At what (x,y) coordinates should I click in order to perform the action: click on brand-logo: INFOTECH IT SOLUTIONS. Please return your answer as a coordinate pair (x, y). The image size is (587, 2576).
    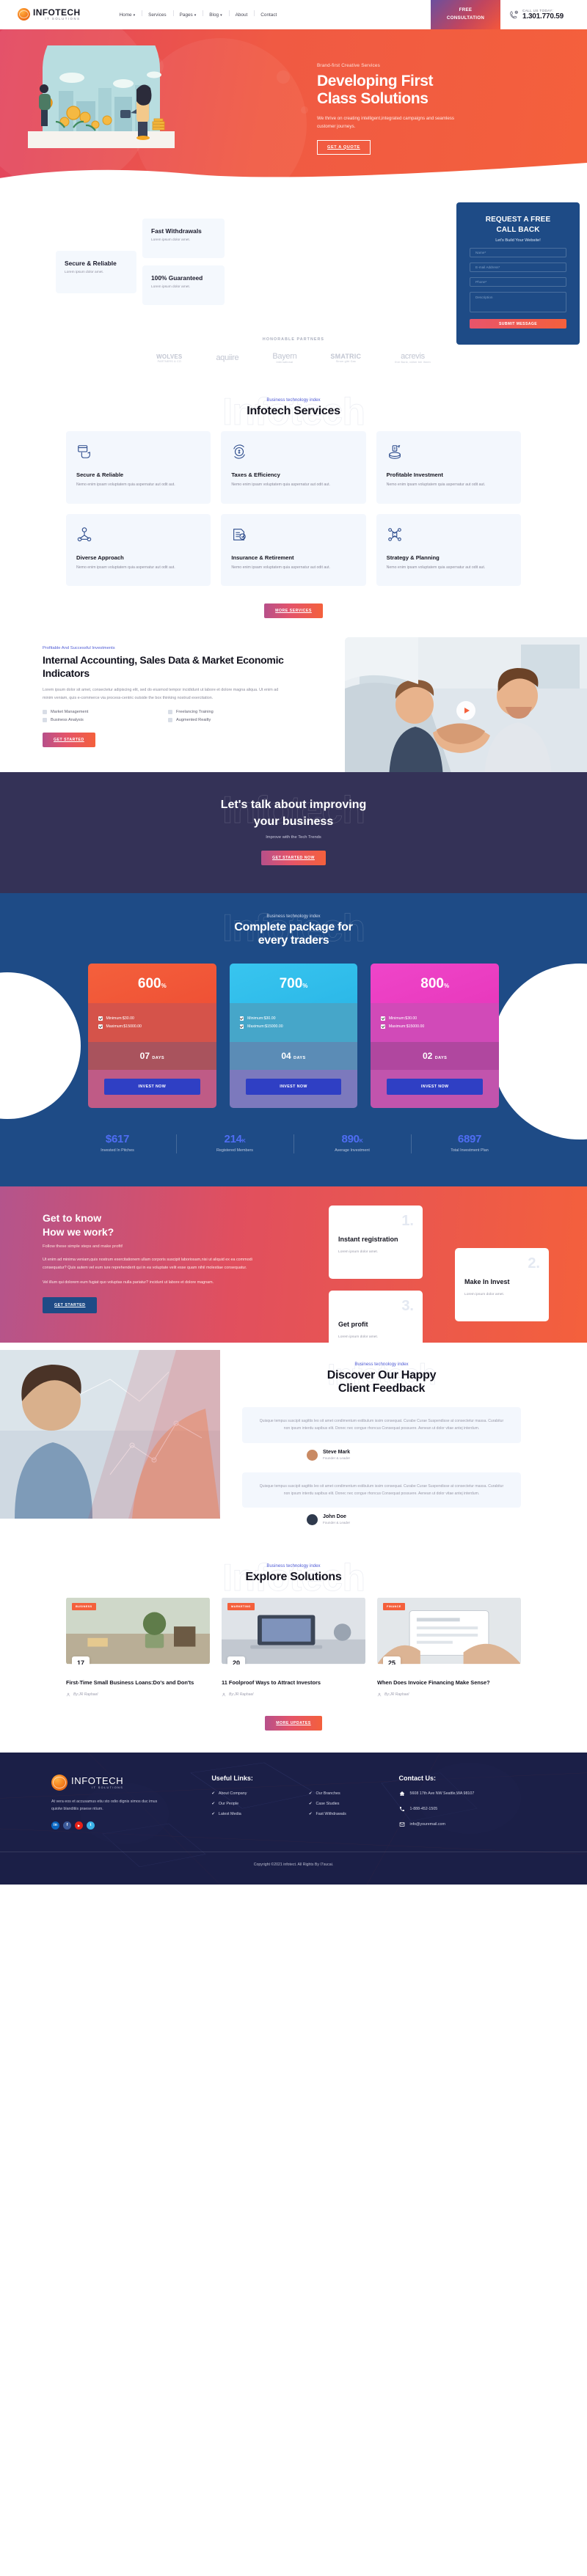
    Looking at the image, I should click on (49, 14).